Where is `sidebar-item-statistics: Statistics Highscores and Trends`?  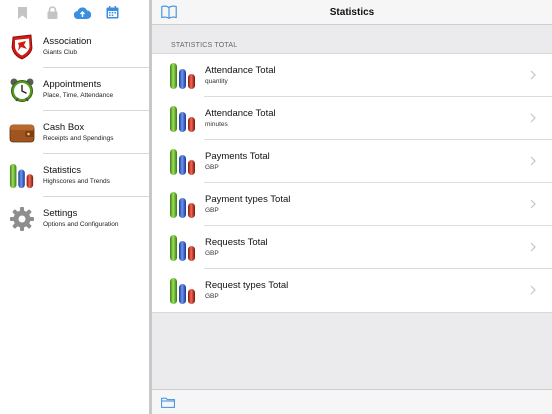
sidebar-item-statistics: Statistics Highscores and Trends is located at coordinates (74, 175).